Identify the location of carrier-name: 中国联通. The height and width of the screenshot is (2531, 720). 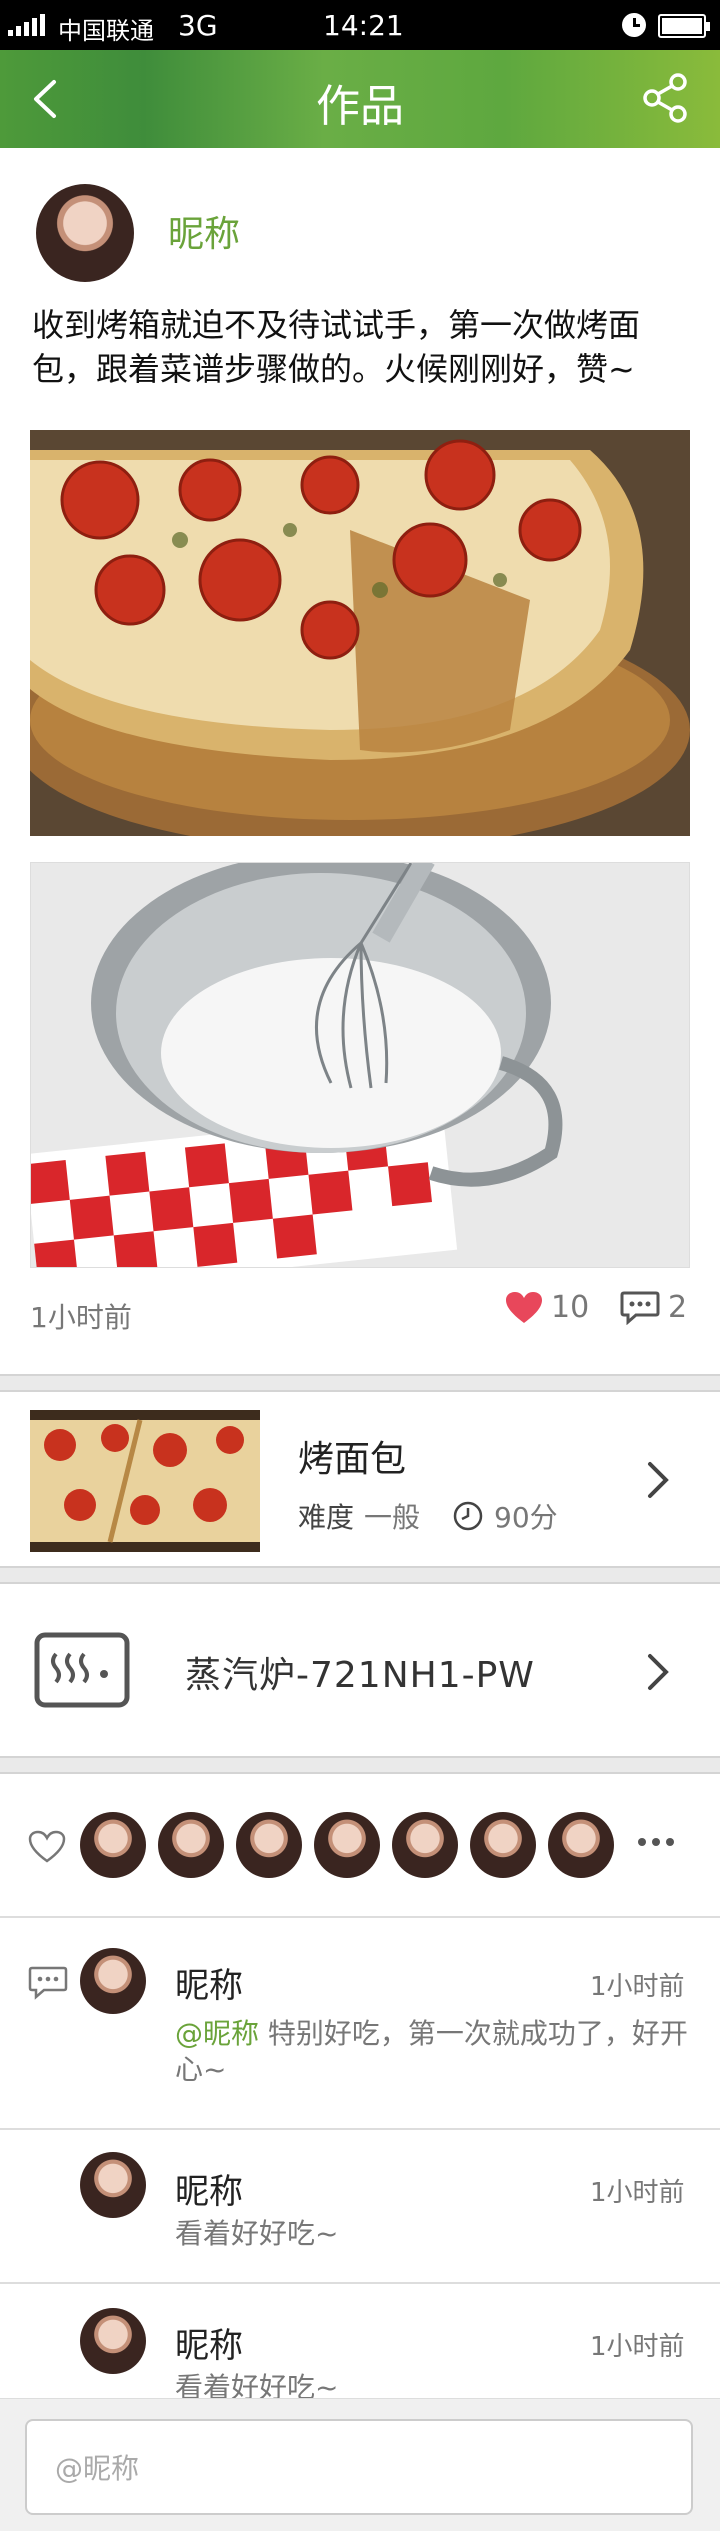
(106, 31).